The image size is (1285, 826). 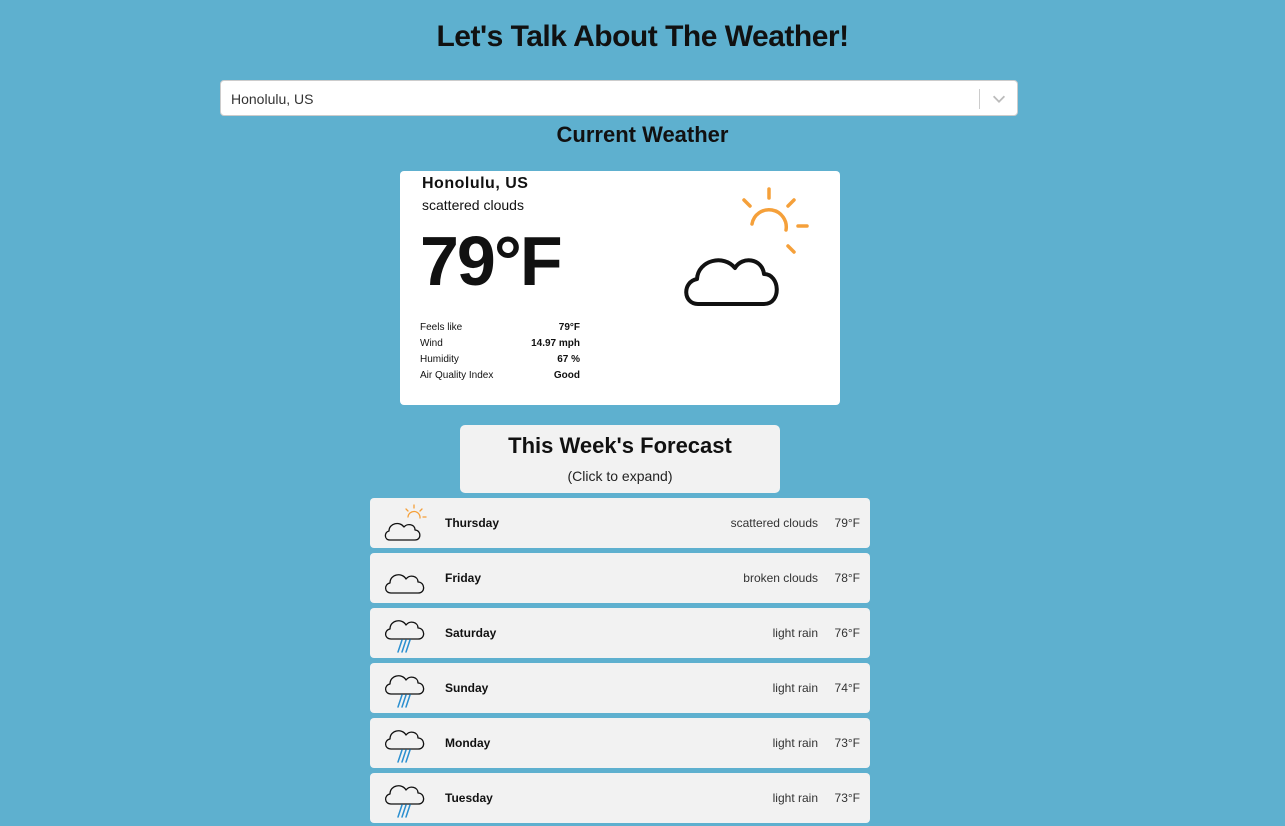 What do you see at coordinates (620, 578) in the screenshot?
I see `forecast-day-row: Friday broken clouds 78°F` at bounding box center [620, 578].